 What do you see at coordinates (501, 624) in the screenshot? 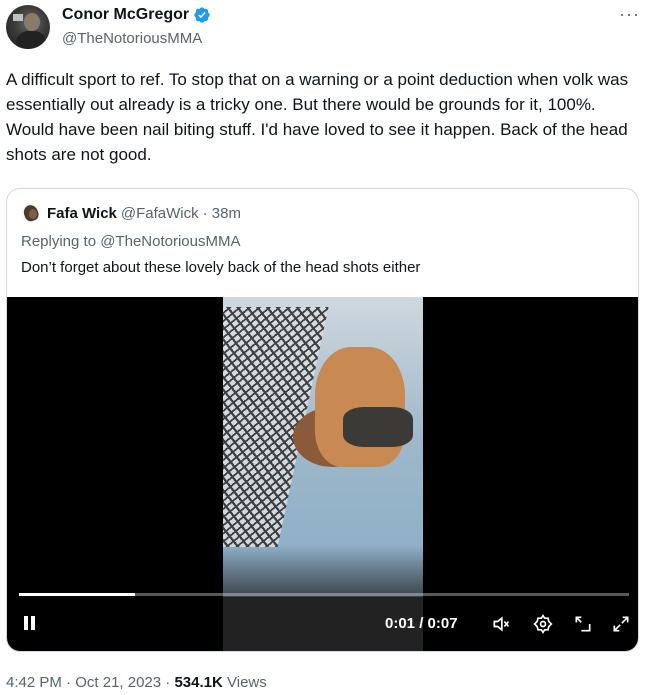
I see `mute-icon` at bounding box center [501, 624].